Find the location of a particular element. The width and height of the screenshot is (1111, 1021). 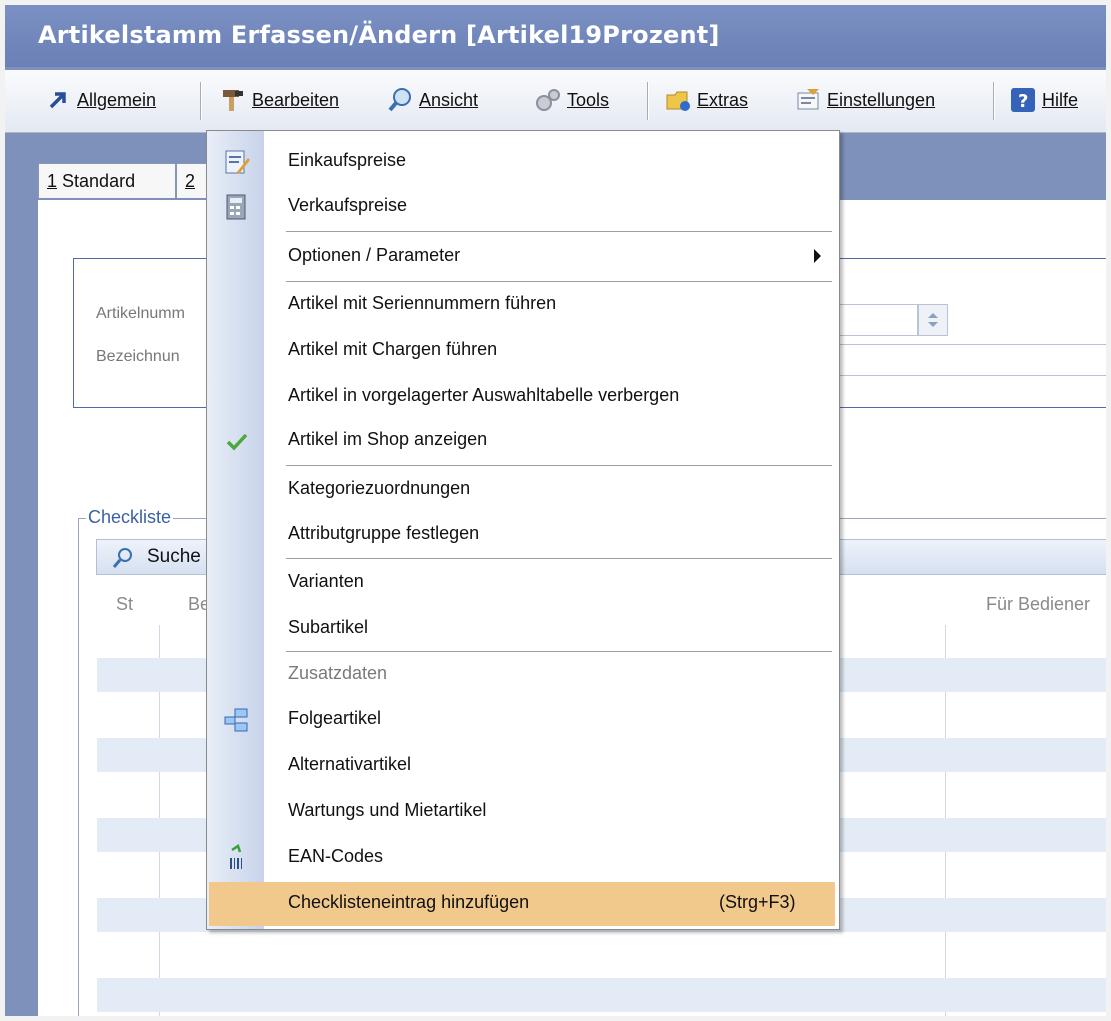

menu-allgemein-label: Allgemein is located at coordinates (117, 99).